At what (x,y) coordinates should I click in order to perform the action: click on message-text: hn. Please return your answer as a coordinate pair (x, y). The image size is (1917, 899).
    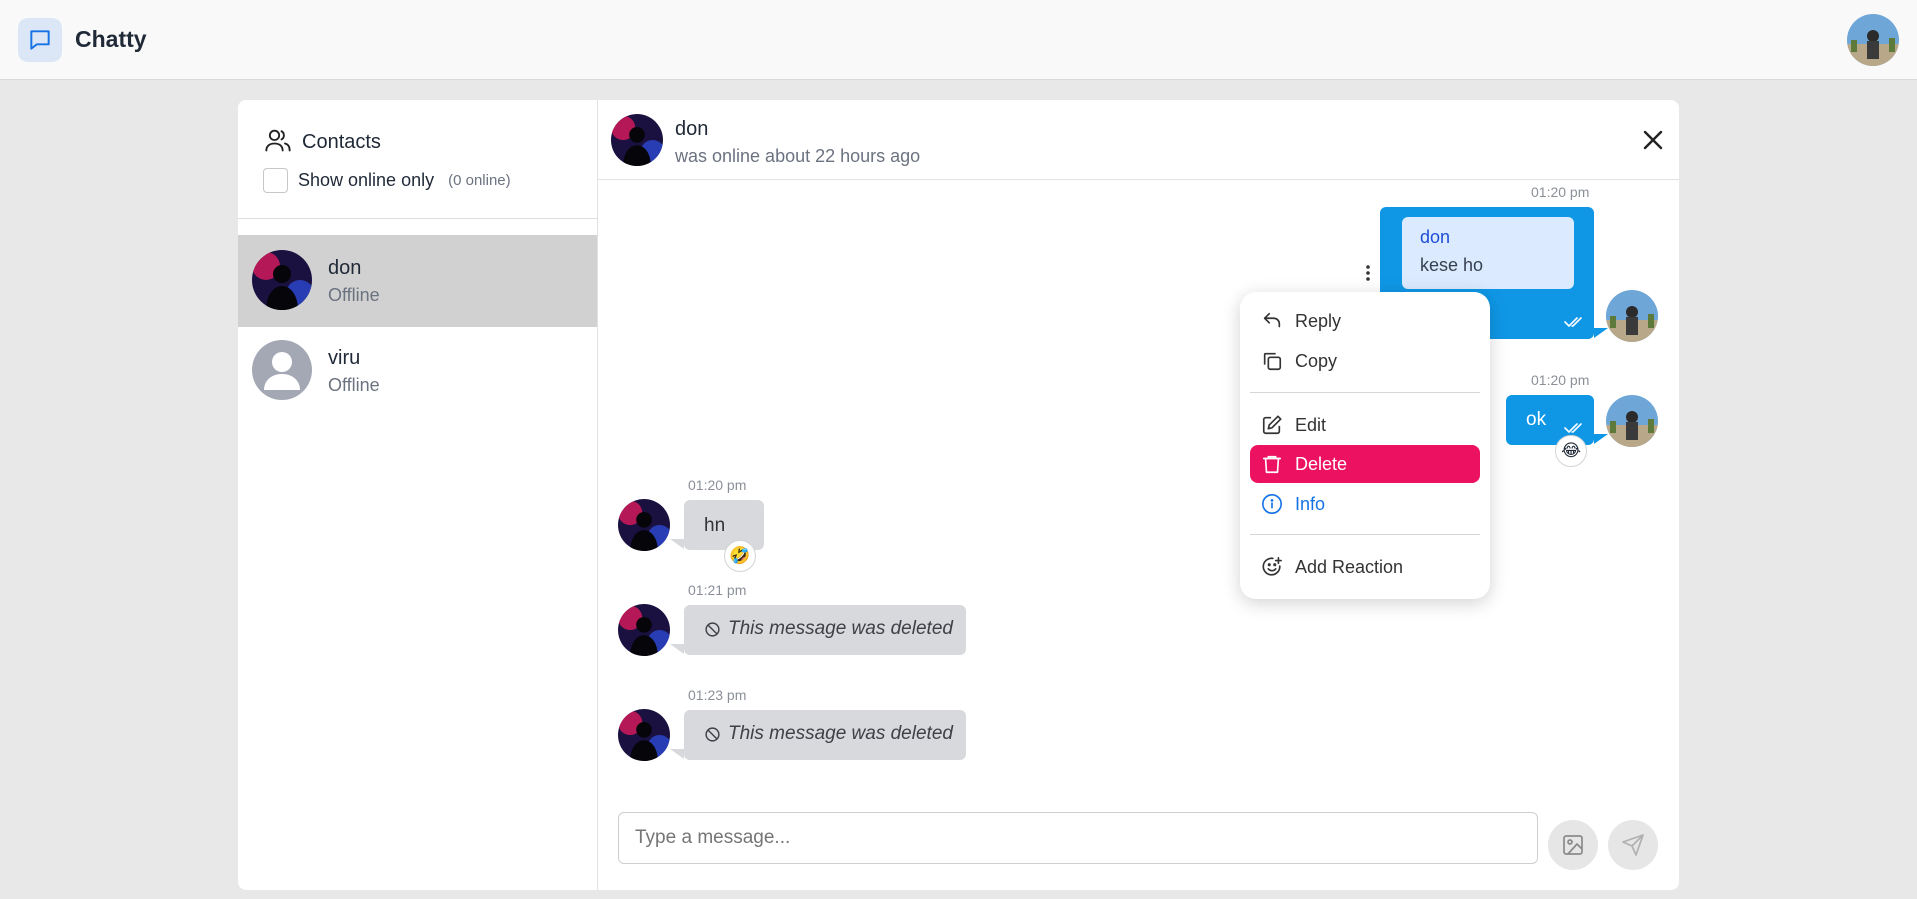
    Looking at the image, I should click on (715, 525).